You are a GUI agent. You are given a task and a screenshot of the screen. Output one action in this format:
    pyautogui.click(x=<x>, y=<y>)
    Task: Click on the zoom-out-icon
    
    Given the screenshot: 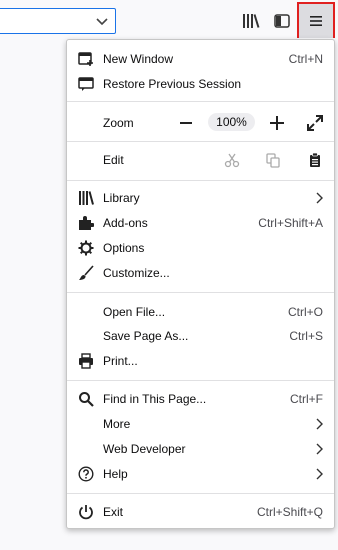 What is the action you would take?
    pyautogui.click(x=186, y=123)
    